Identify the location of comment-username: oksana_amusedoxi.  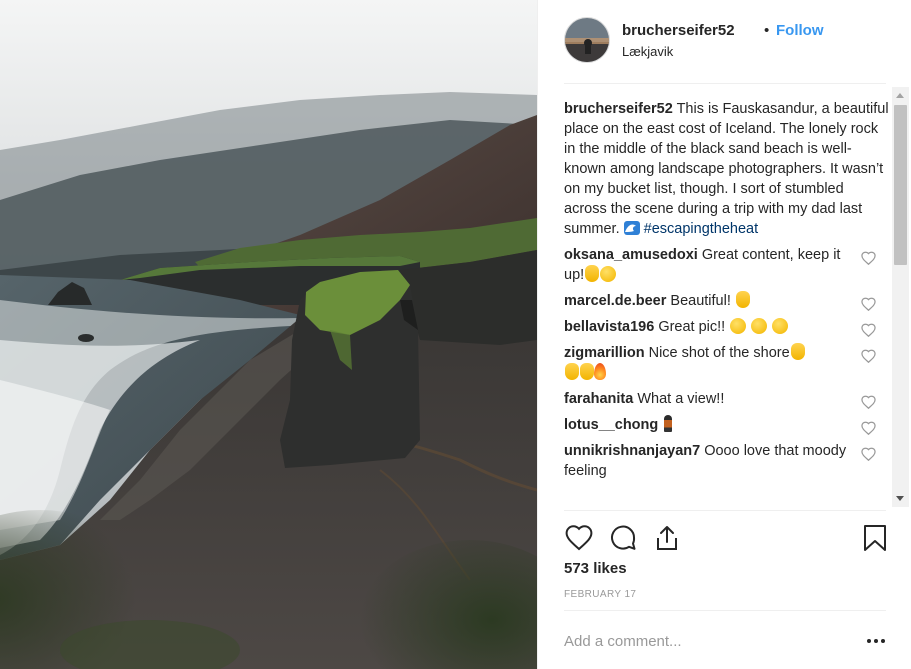
(631, 255).